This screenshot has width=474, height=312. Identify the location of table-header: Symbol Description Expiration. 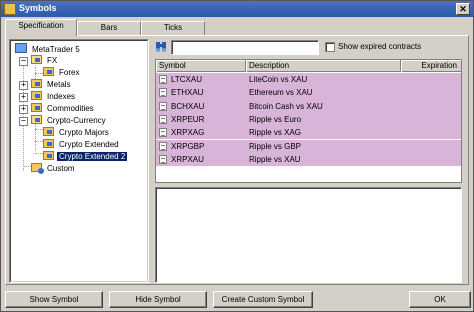
(308, 66).